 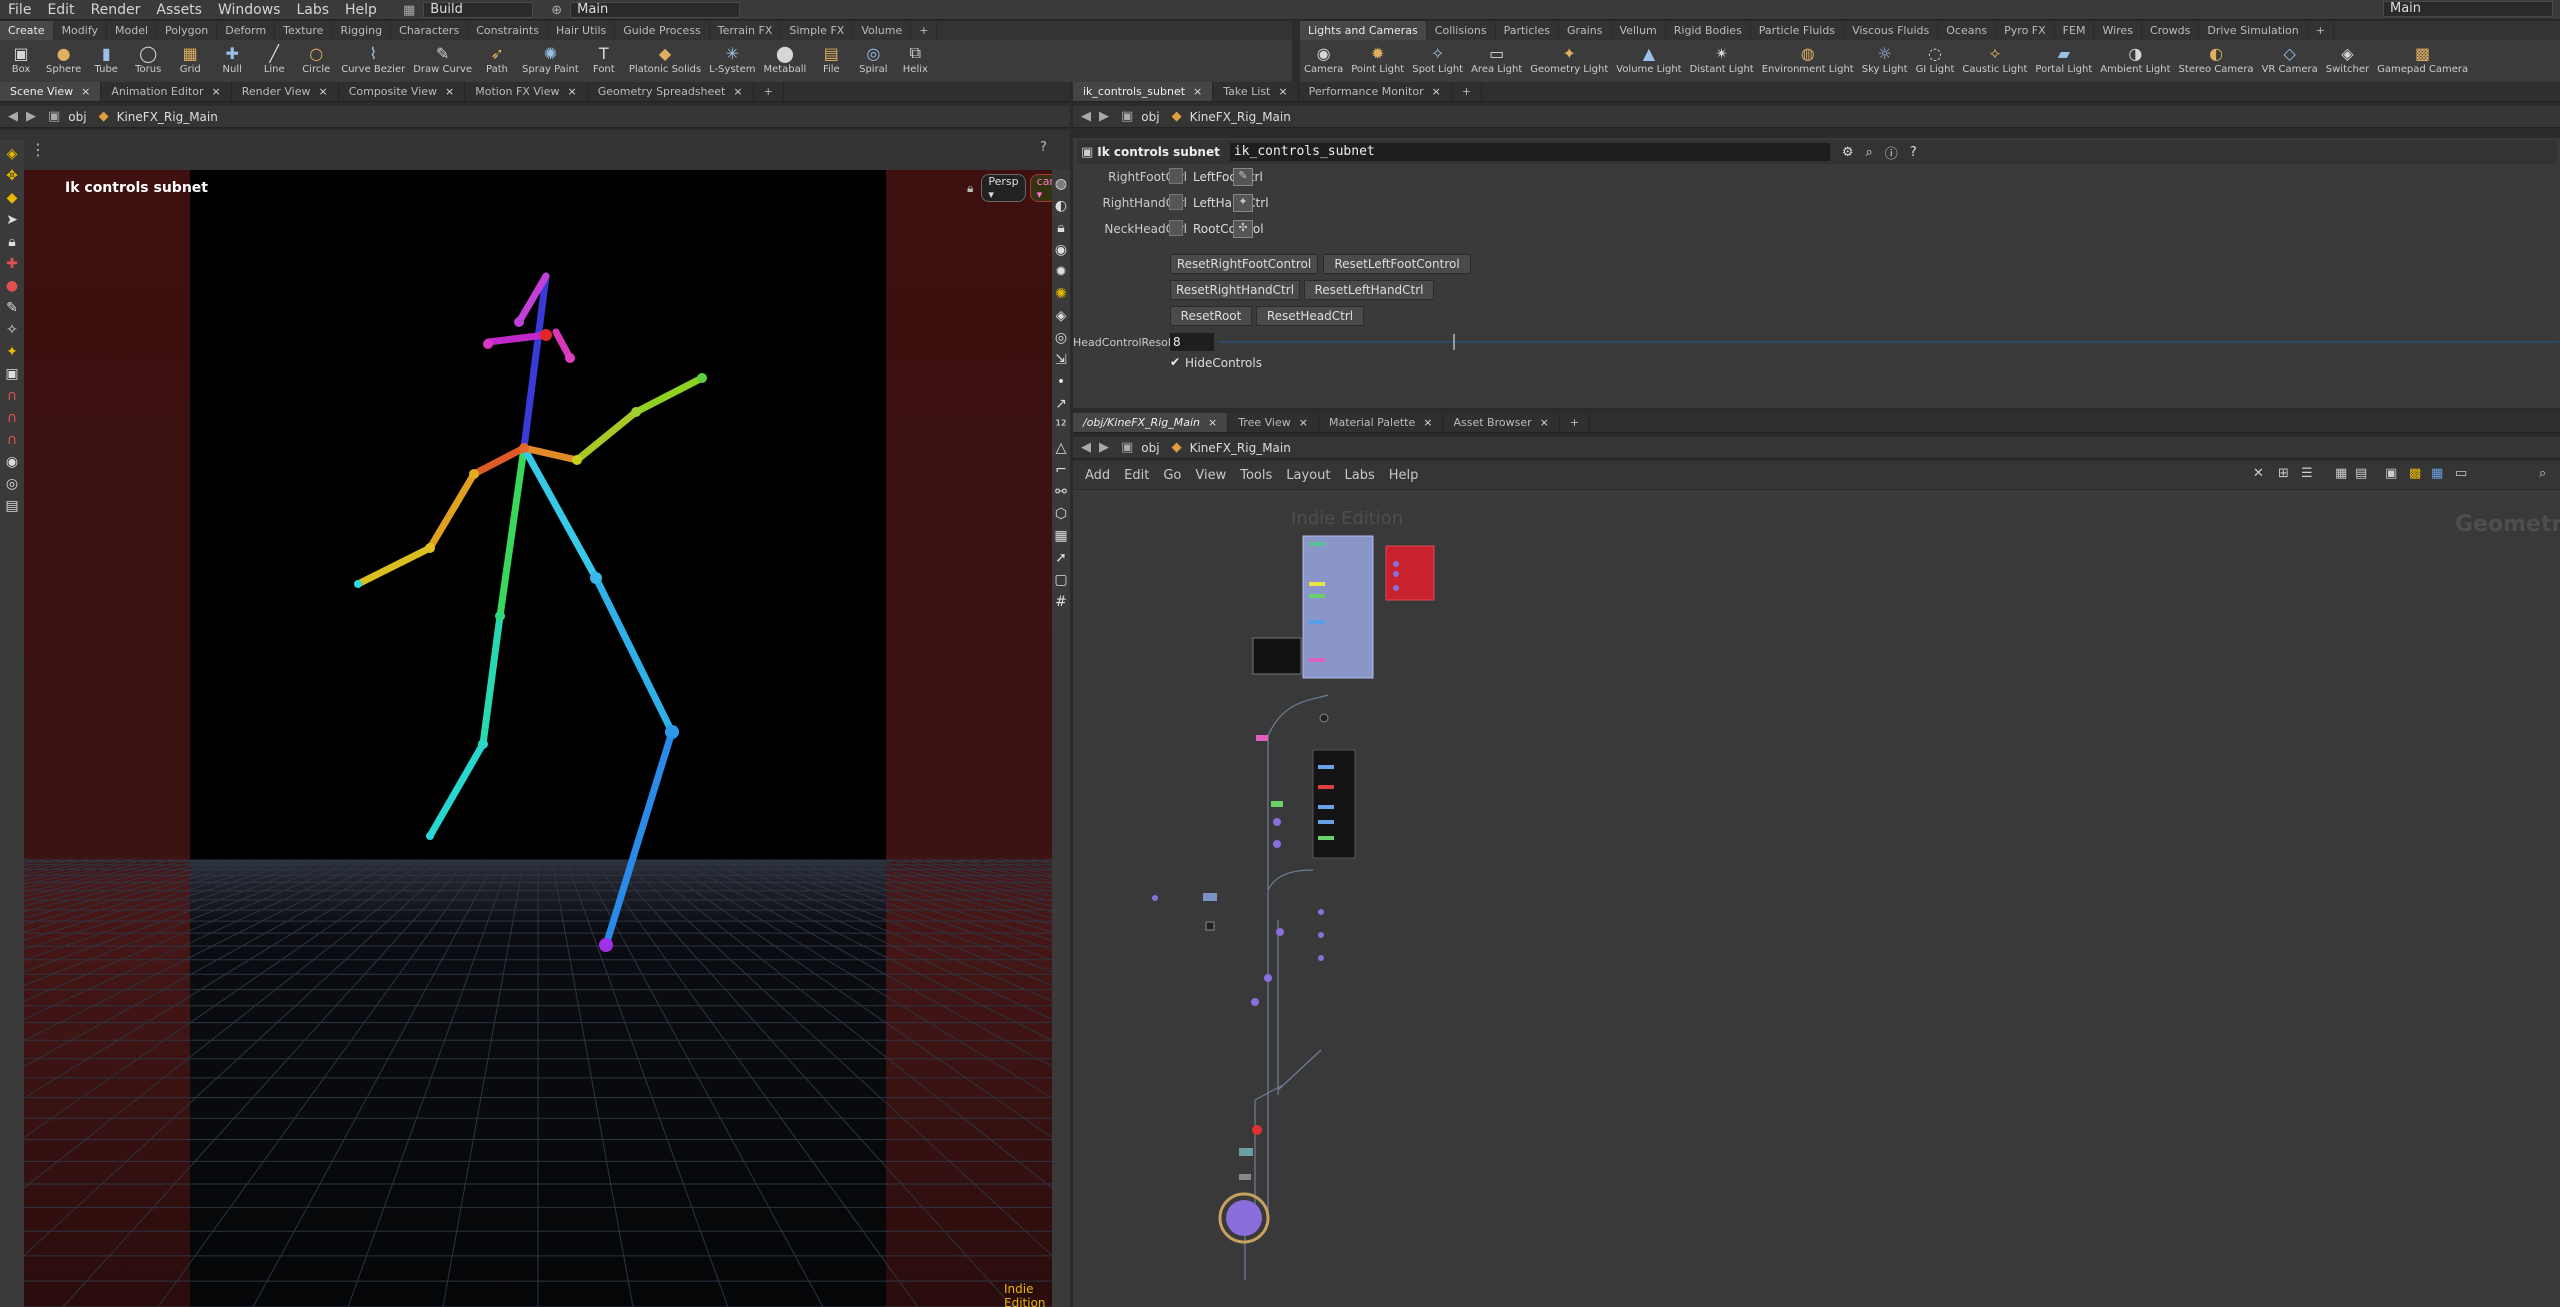 What do you see at coordinates (1003, 188) in the screenshot?
I see `persp-dropdown: Persp ▾` at bounding box center [1003, 188].